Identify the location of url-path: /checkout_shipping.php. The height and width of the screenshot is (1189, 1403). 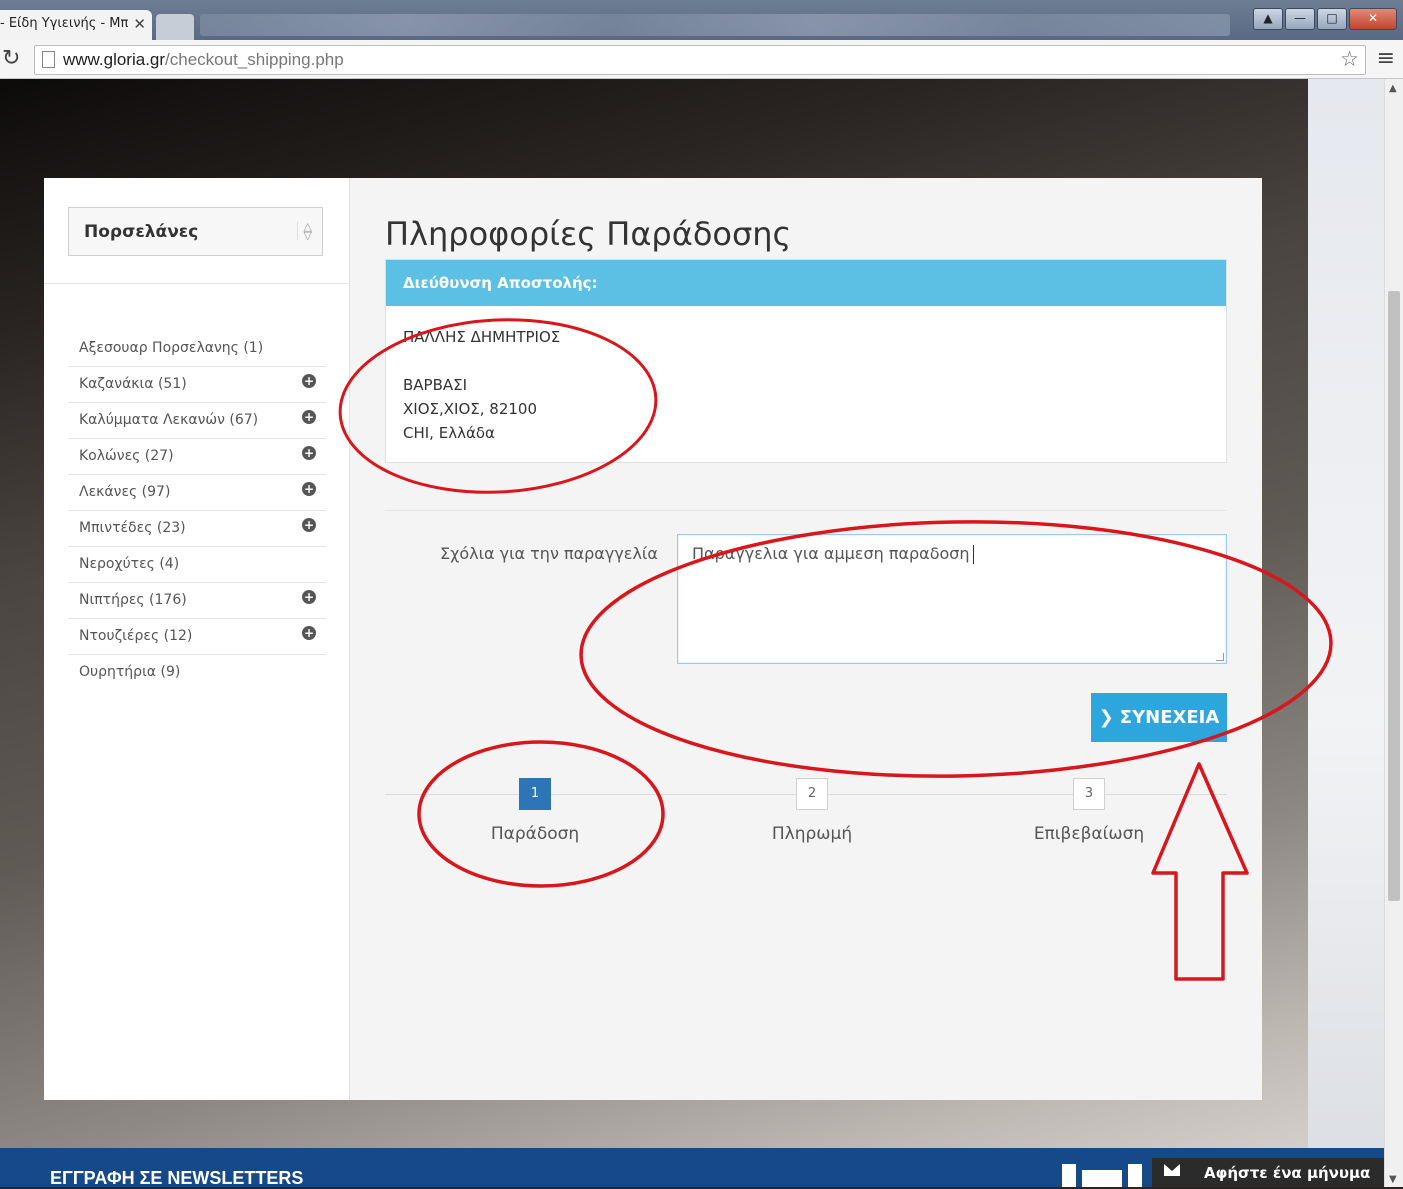
(254, 59).